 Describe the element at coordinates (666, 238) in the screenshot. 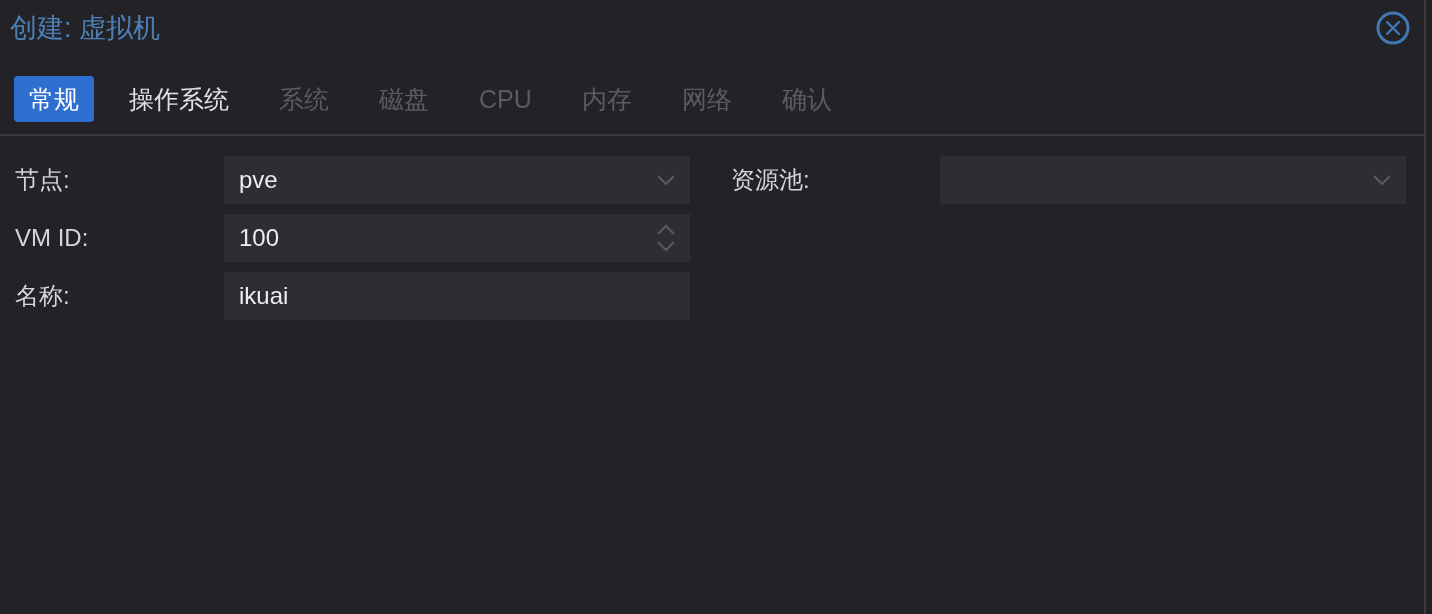

I see `spinner-arrows-icon` at that location.